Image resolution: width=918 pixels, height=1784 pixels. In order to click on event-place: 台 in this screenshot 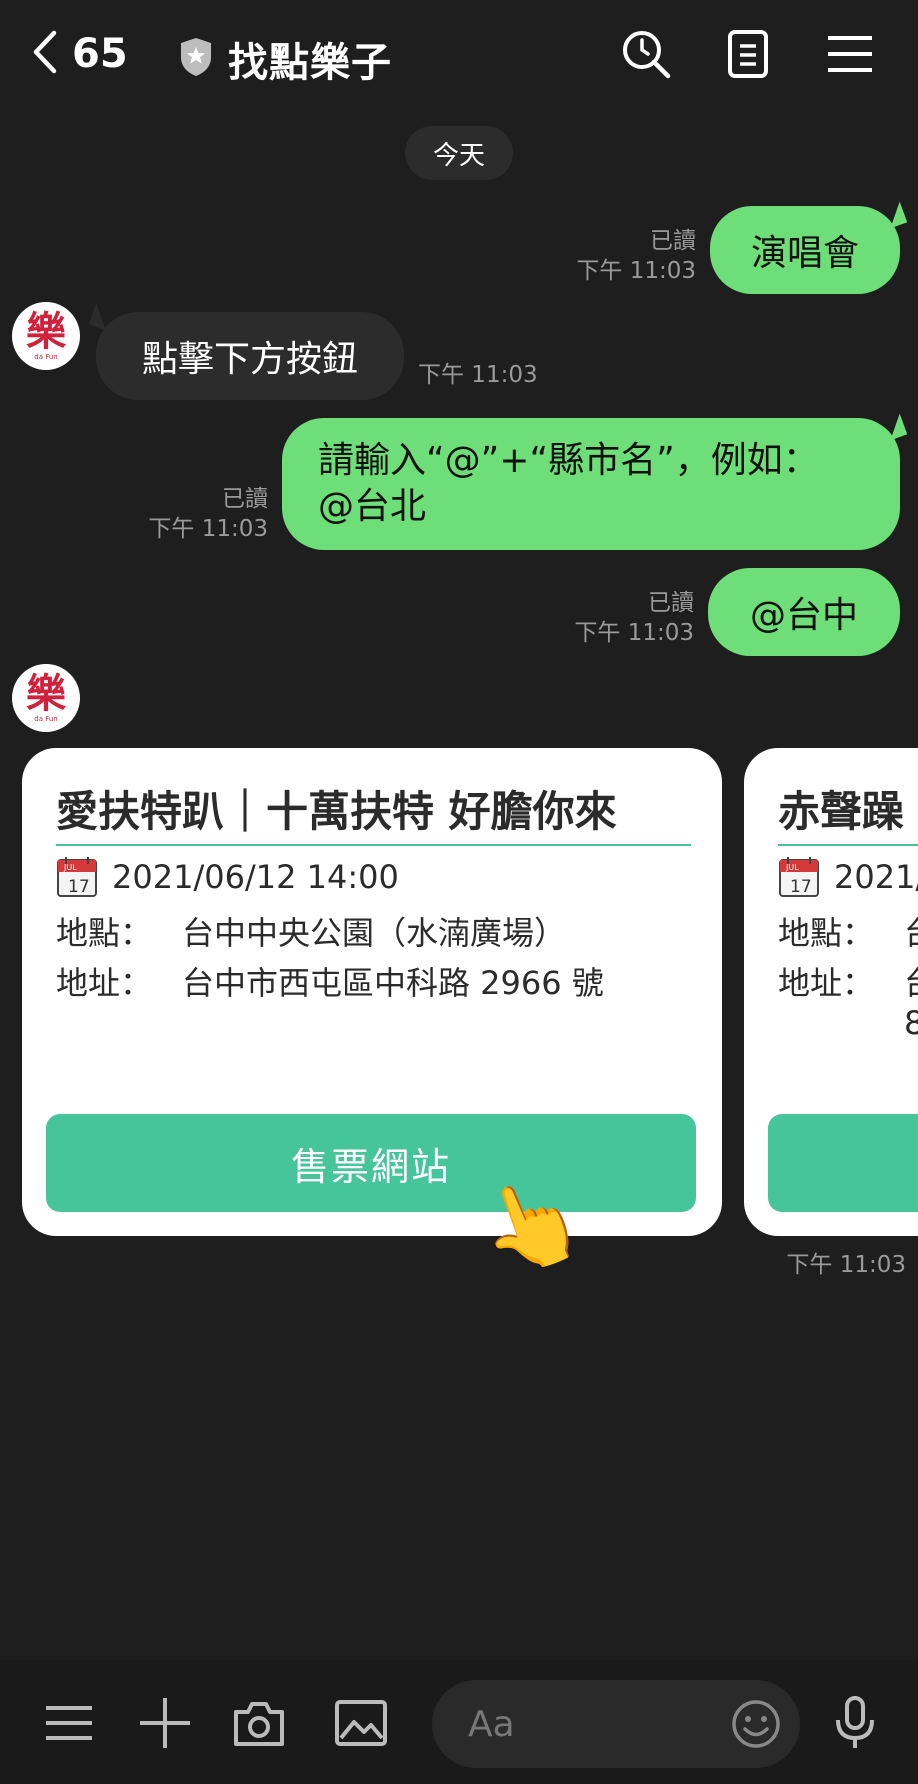, I will do `click(911, 931)`.